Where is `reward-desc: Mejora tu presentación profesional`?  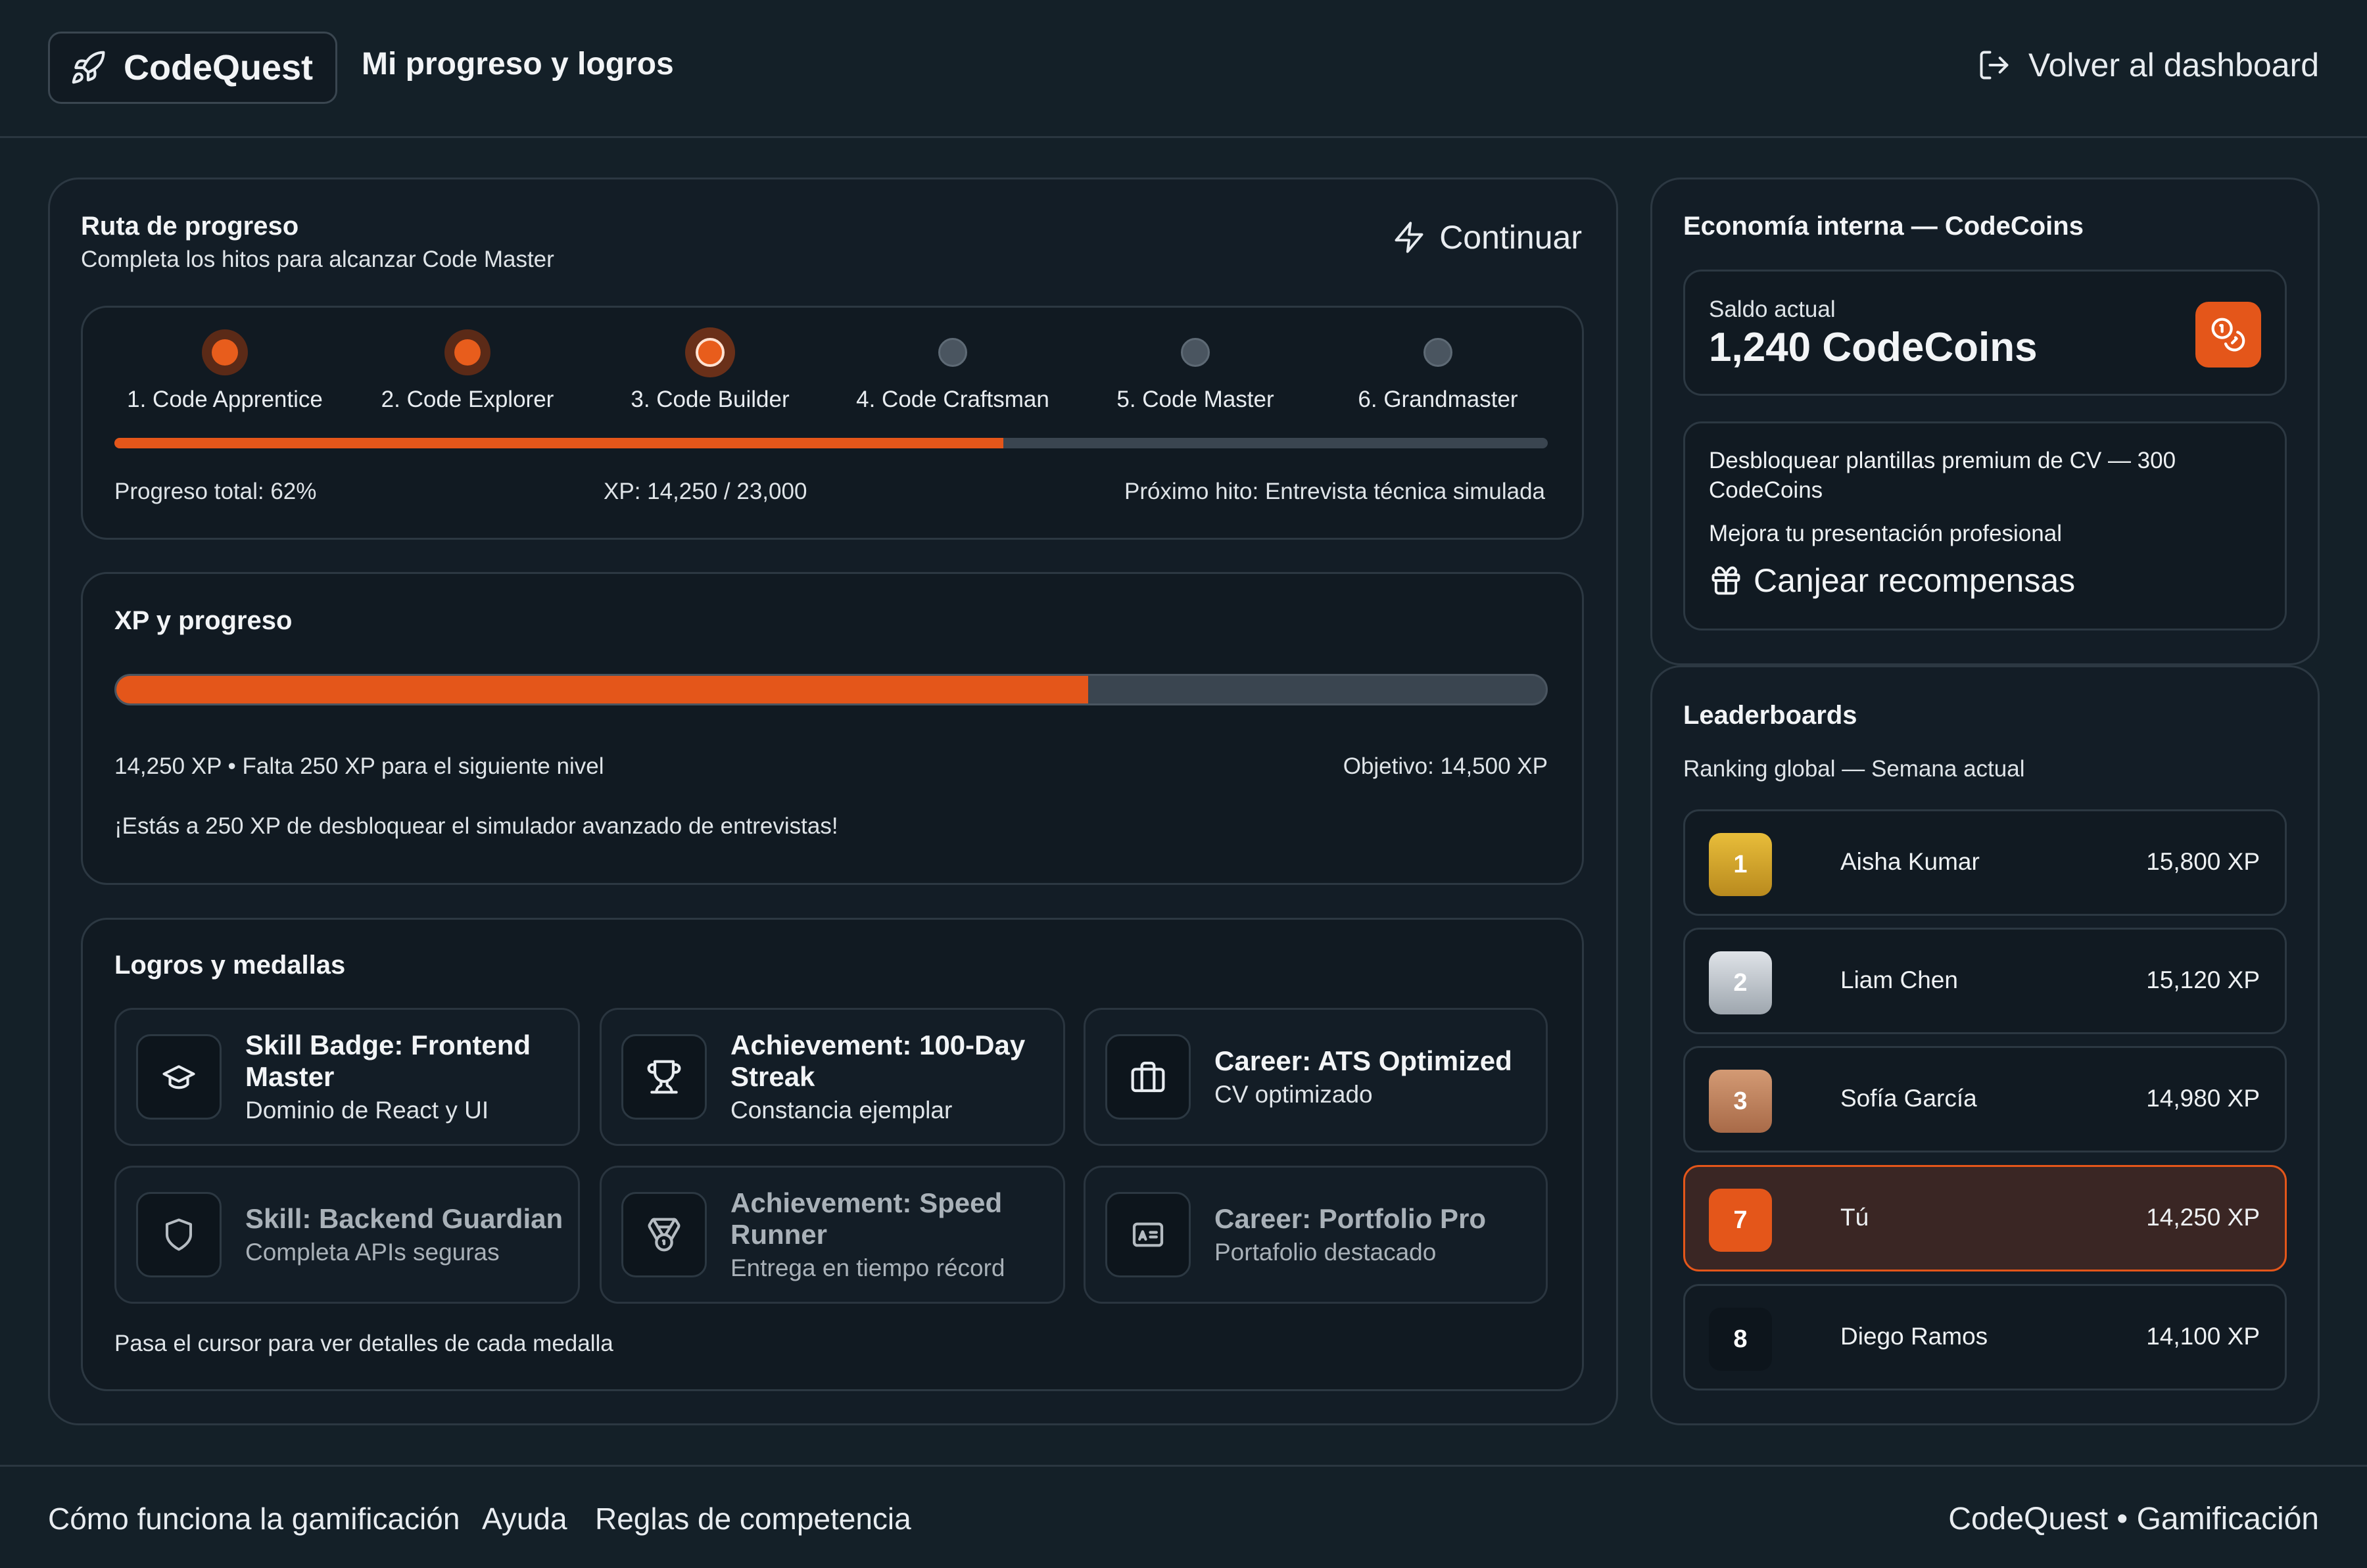 reward-desc: Mejora tu presentación profesional is located at coordinates (1885, 533).